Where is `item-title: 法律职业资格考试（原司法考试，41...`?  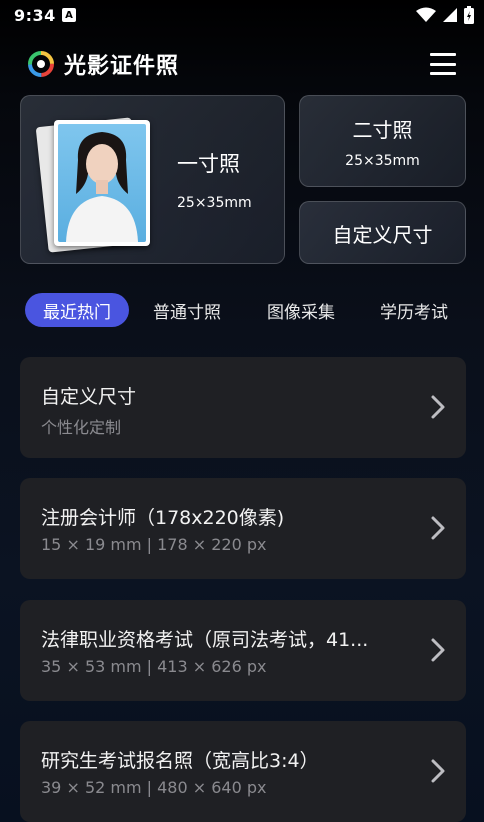
item-title: 法律职业资格考试（原司法考试，41... is located at coordinates (205, 640).